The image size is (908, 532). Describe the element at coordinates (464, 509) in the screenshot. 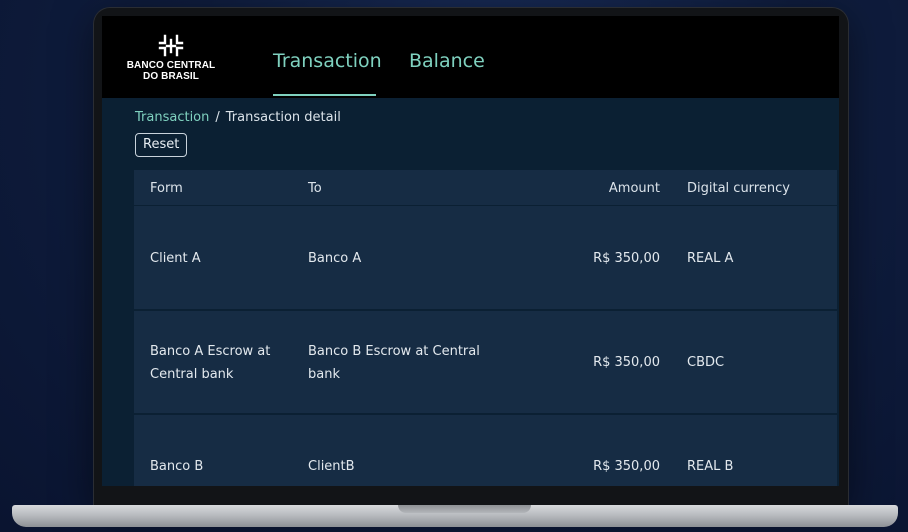

I see `laptop-notch` at that location.